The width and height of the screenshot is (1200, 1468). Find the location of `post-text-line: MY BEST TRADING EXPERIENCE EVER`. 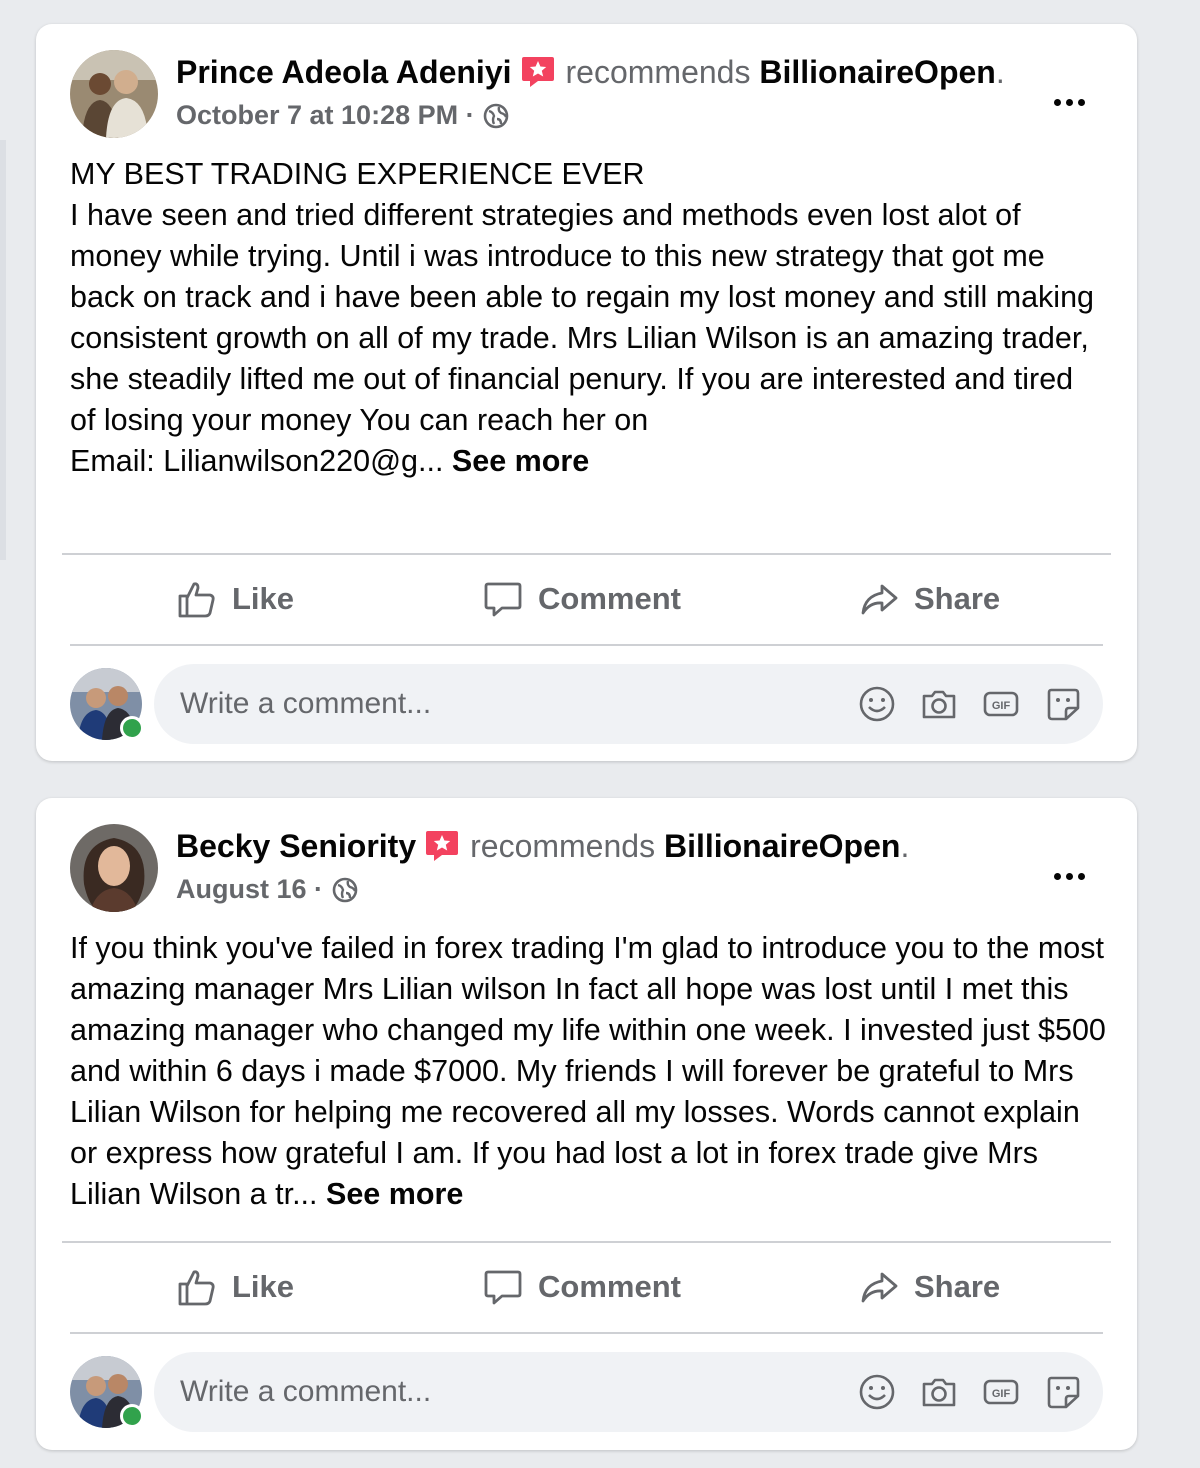

post-text-line: MY BEST TRADING EXPERIENCE EVER is located at coordinates (357, 174).